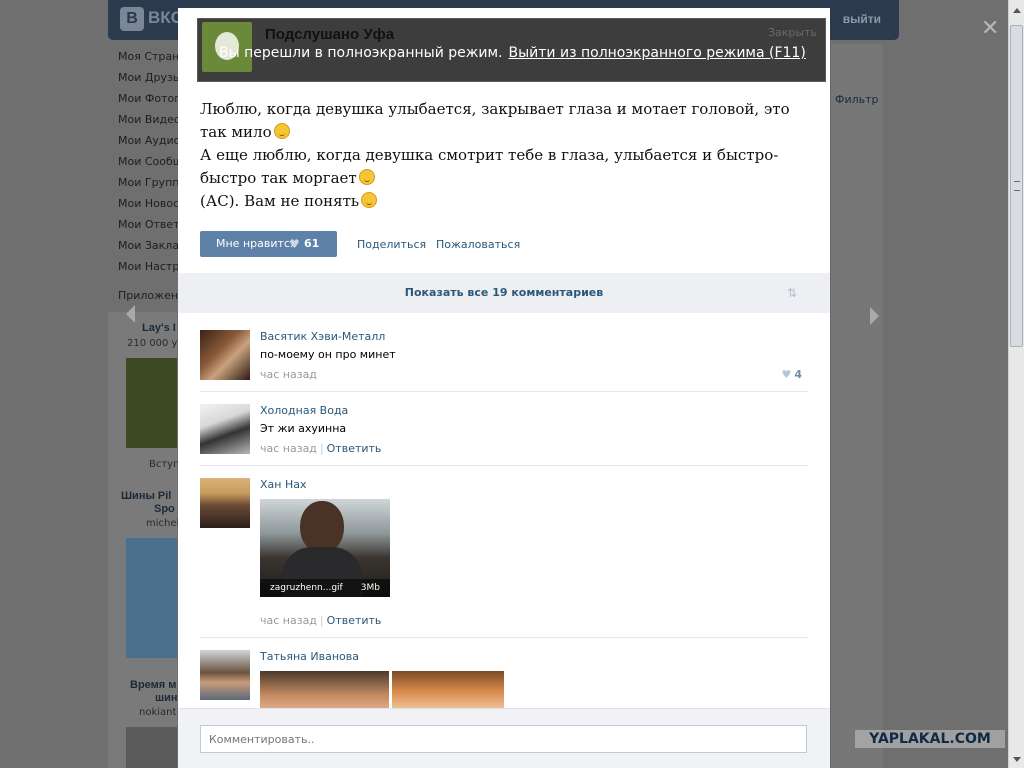 The width and height of the screenshot is (1024, 768). What do you see at coordinates (148, 123) in the screenshot?
I see `menu-item: Мои Видео` at bounding box center [148, 123].